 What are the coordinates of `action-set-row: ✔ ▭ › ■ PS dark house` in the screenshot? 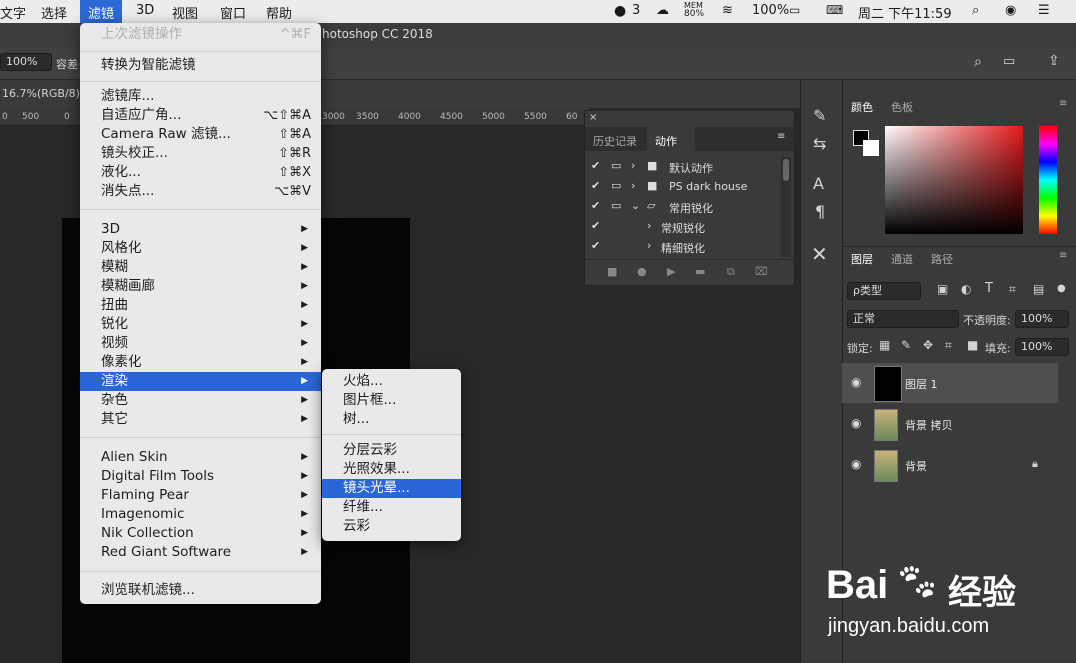 It's located at (683, 187).